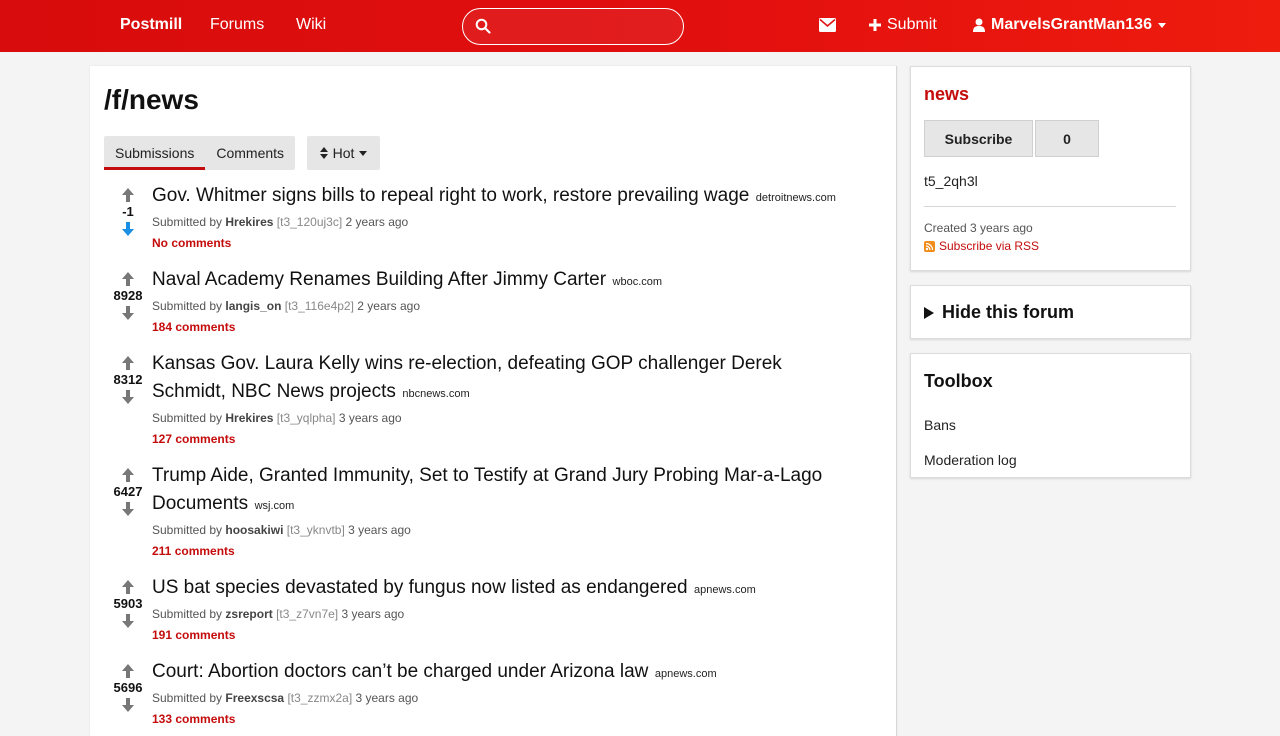 The height and width of the screenshot is (736, 1280). I want to click on submission-domain: wboc.com, so click(638, 282).